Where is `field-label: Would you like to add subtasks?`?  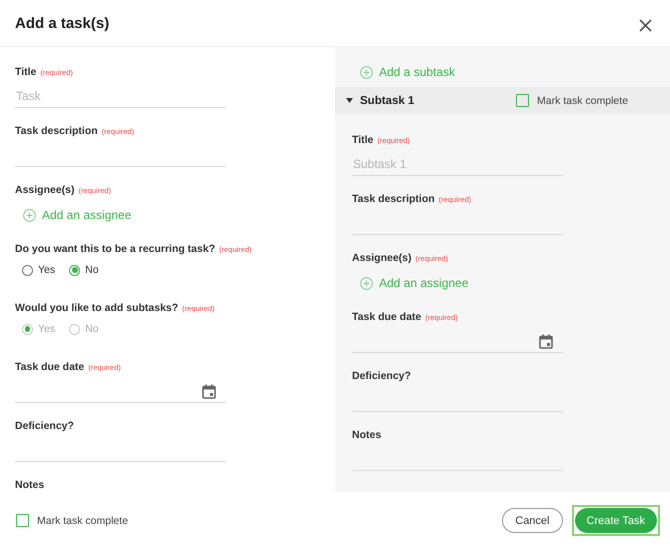
field-label: Would you like to add subtasks? is located at coordinates (96, 308).